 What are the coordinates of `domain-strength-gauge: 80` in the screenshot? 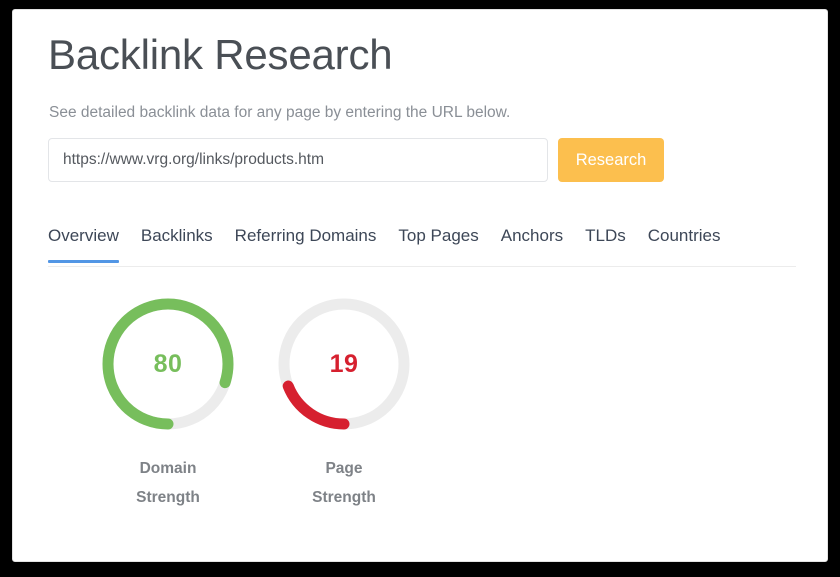 It's located at (168, 364).